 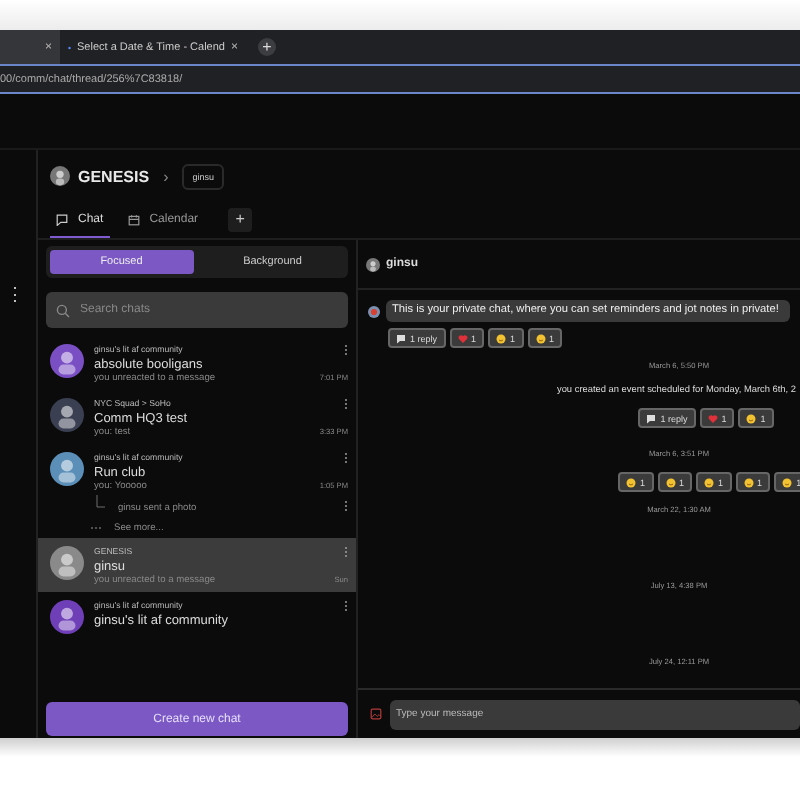 What do you see at coordinates (63, 310) in the screenshot?
I see `search-icon` at bounding box center [63, 310].